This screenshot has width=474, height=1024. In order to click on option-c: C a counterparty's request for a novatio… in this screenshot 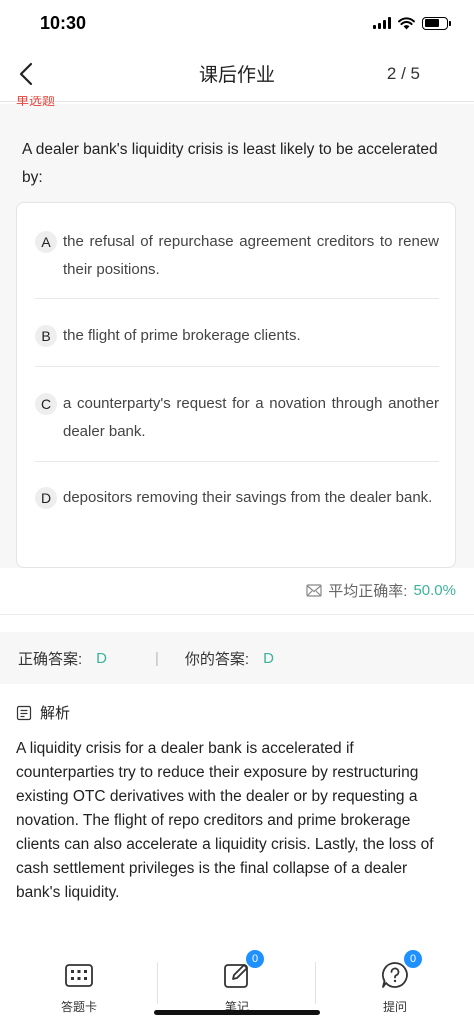, I will do `click(237, 418)`.